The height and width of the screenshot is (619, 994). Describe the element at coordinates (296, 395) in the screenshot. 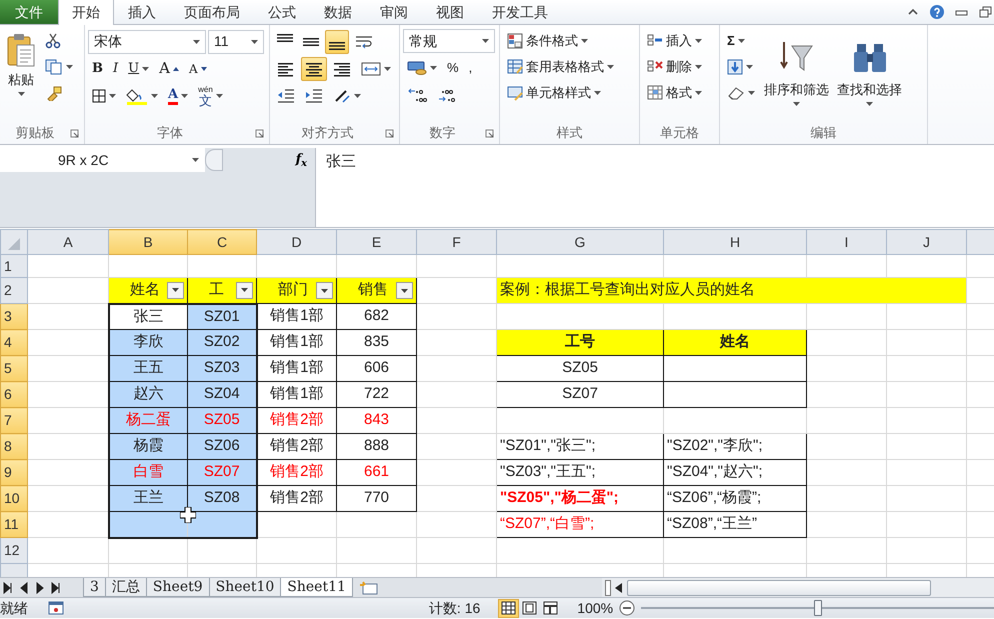

I see `table-cell: 销售1部` at that location.